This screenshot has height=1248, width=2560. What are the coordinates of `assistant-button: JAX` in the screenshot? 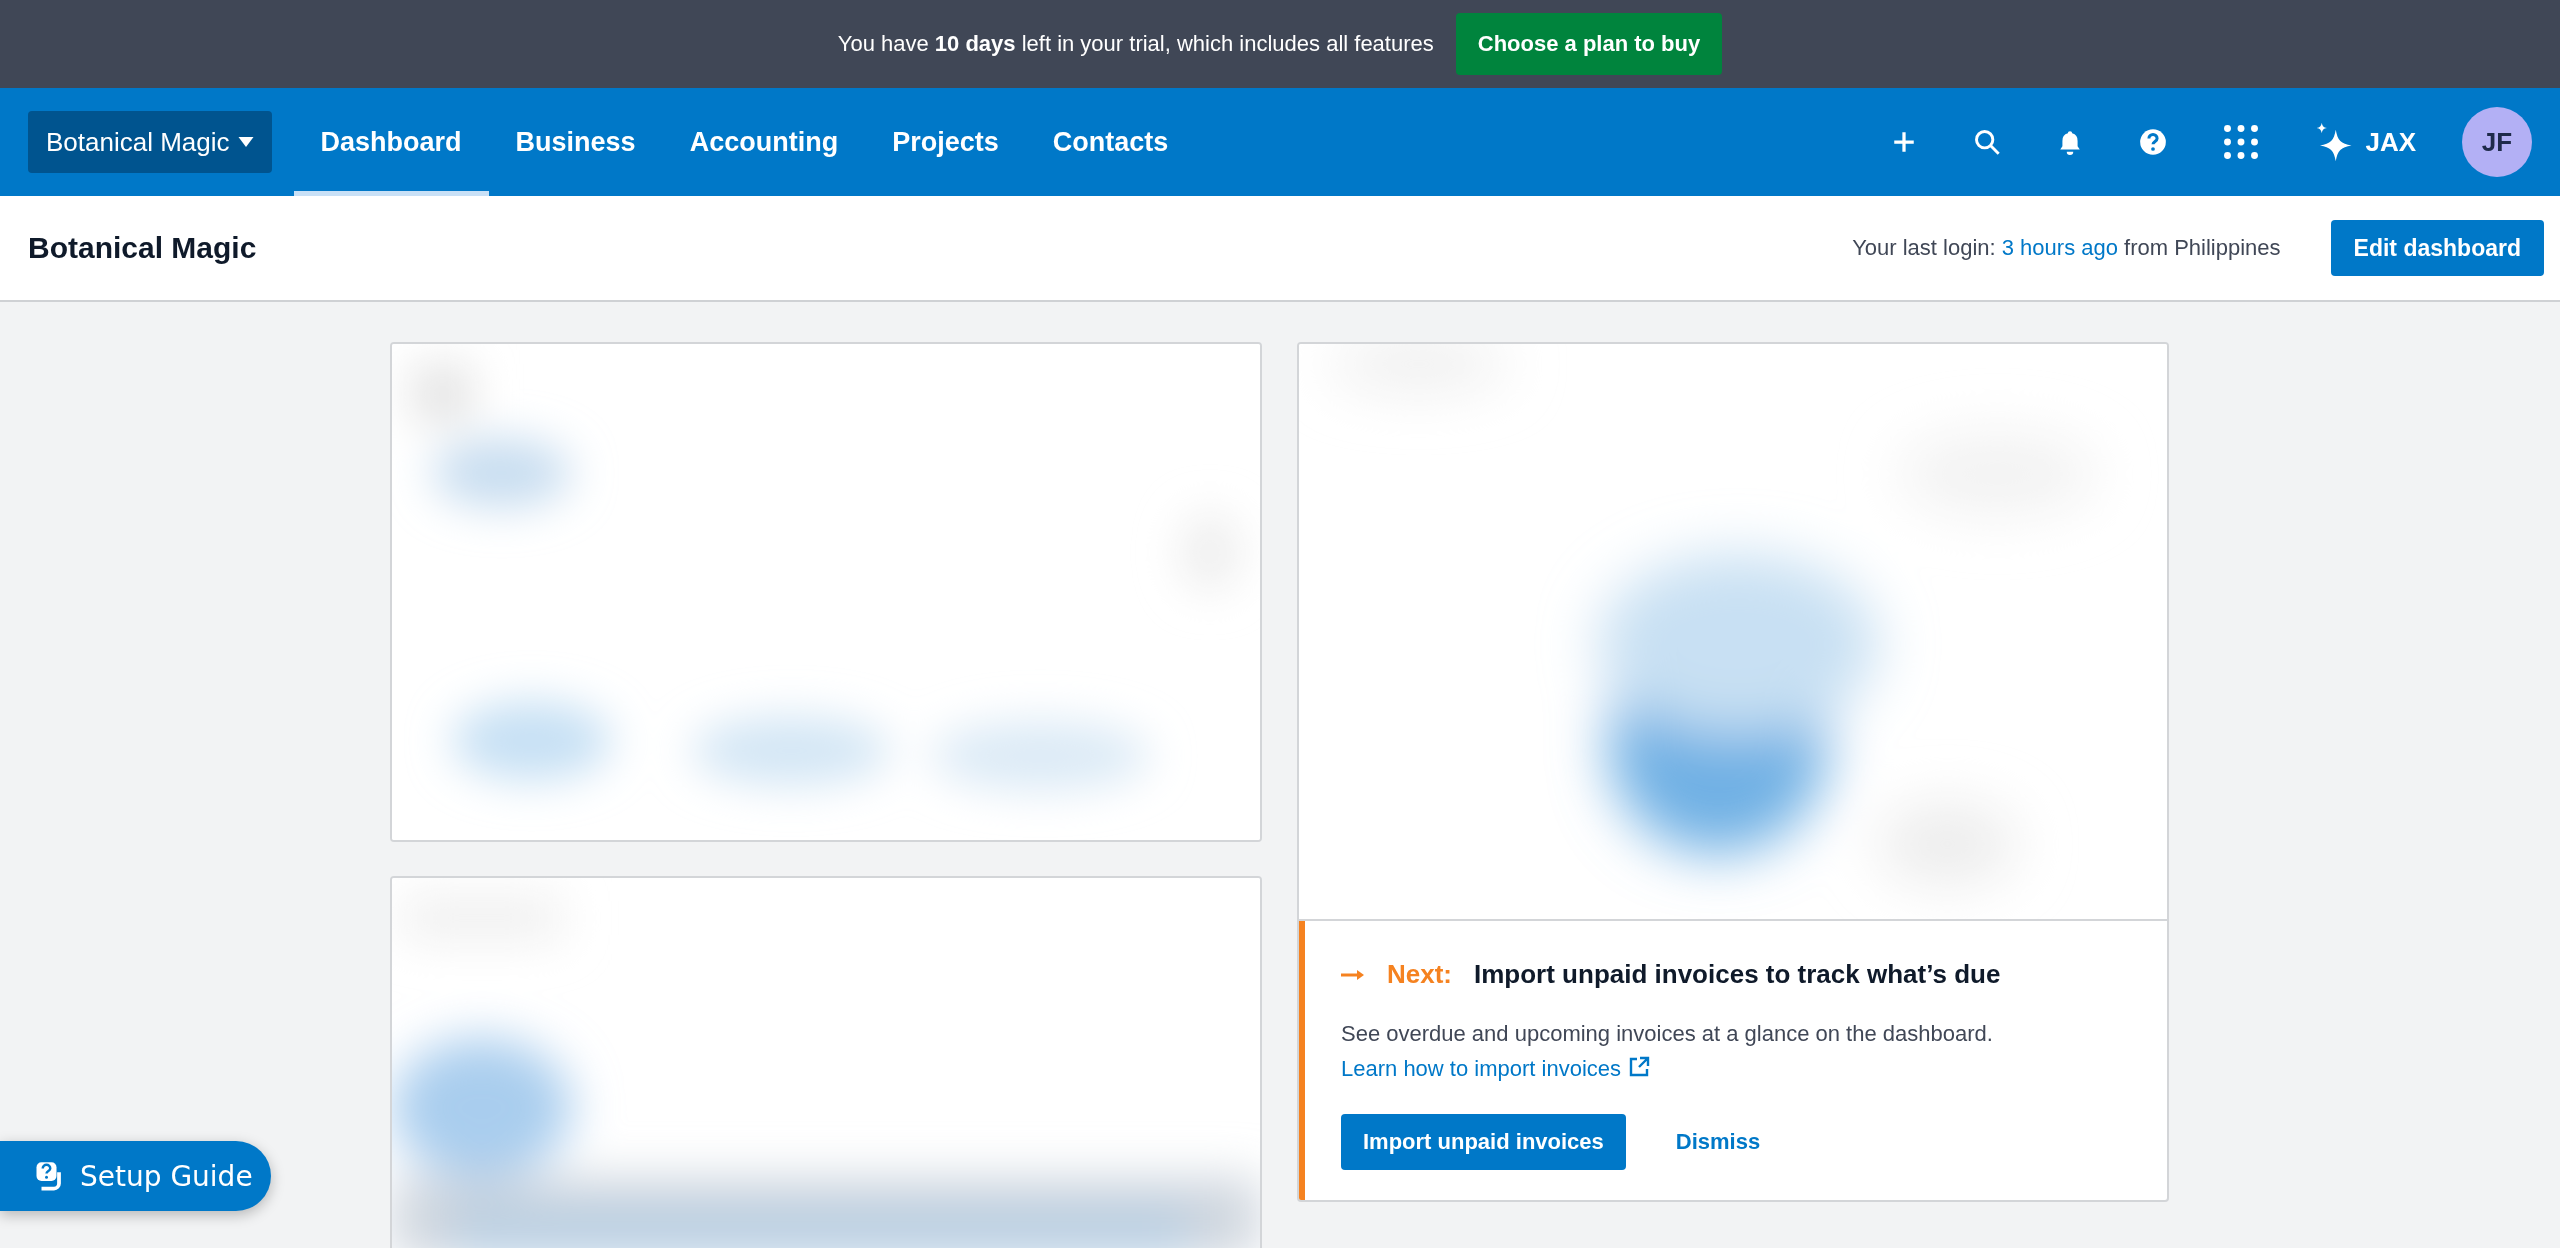 It's located at (2364, 142).